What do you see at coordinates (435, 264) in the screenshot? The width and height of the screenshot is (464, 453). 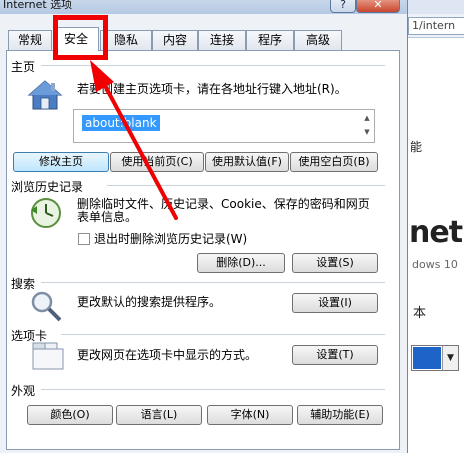 I see `background-text-windows10: dows 10` at bounding box center [435, 264].